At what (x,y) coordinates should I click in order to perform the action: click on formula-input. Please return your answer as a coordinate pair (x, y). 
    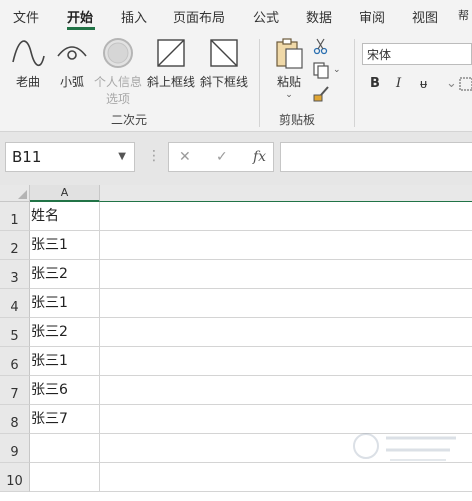
    Looking at the image, I should click on (376, 157).